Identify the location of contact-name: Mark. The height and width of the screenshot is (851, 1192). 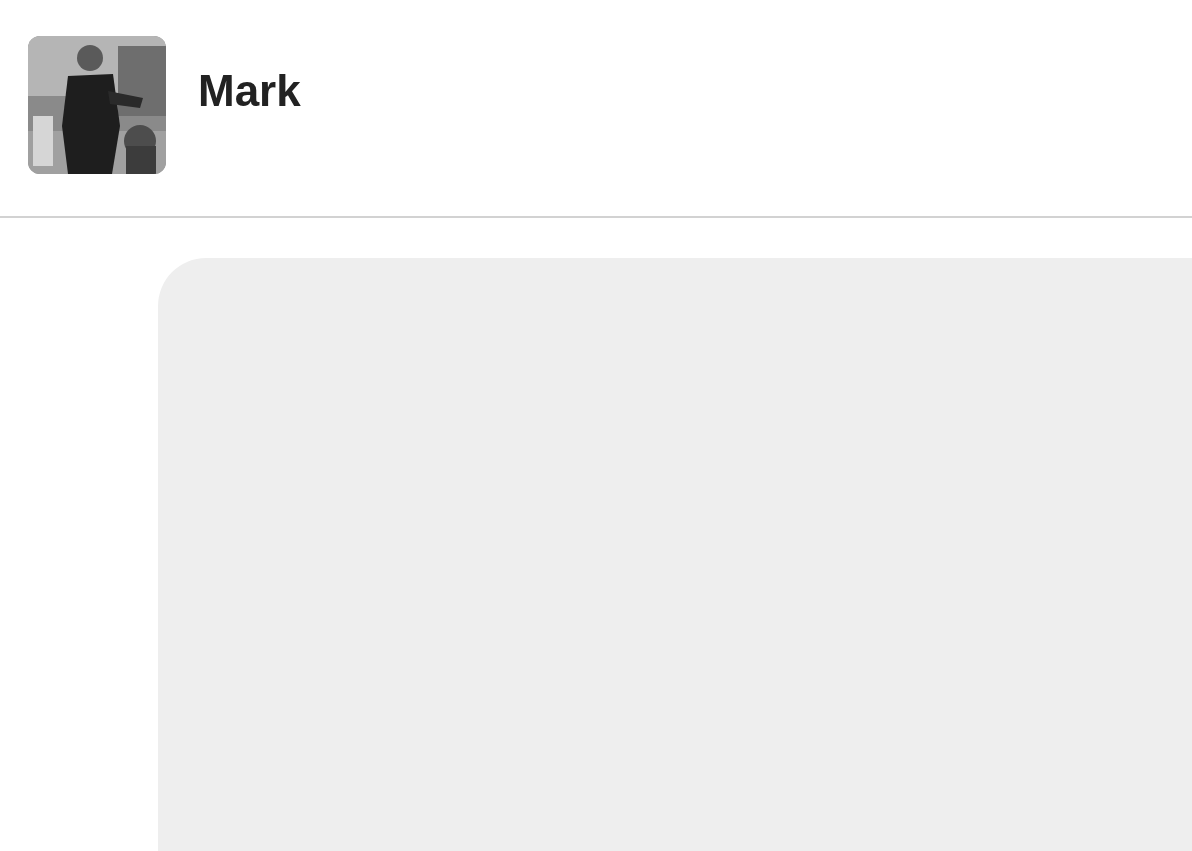
(249, 91).